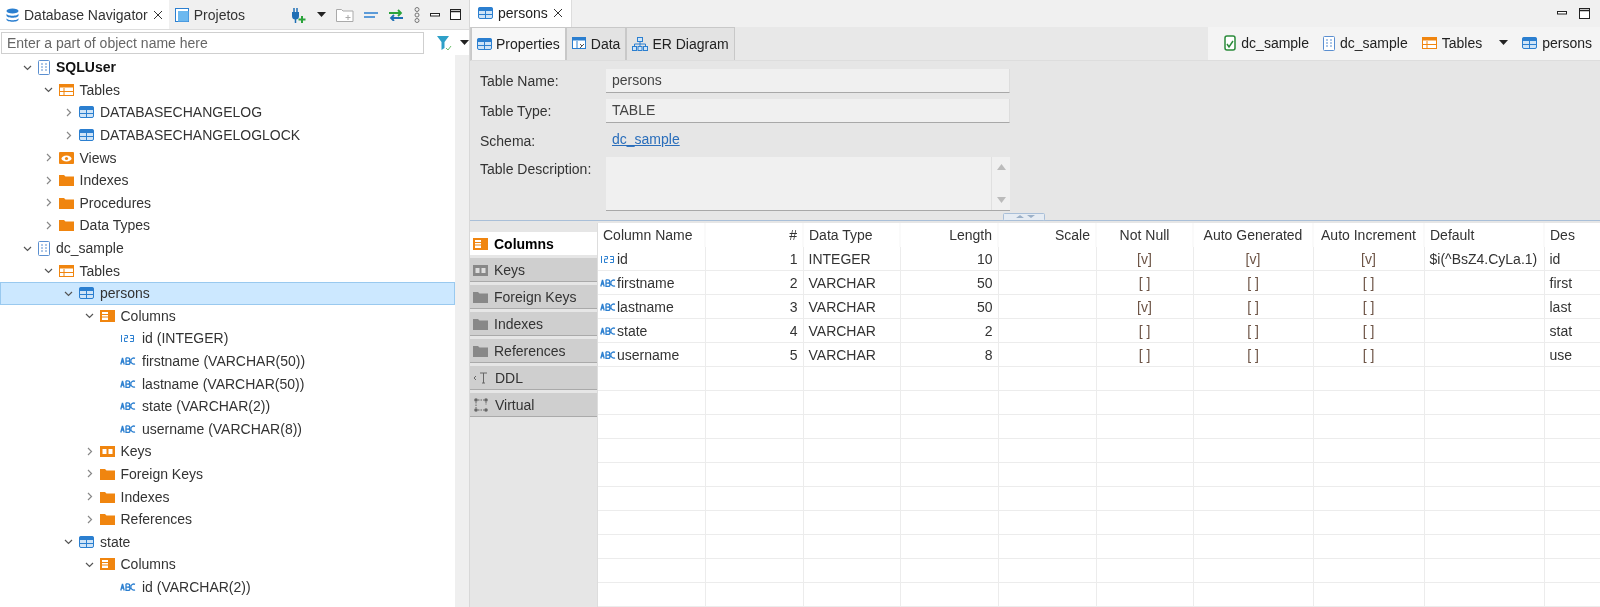  I want to click on table-cell: [v], so click(1144, 306).